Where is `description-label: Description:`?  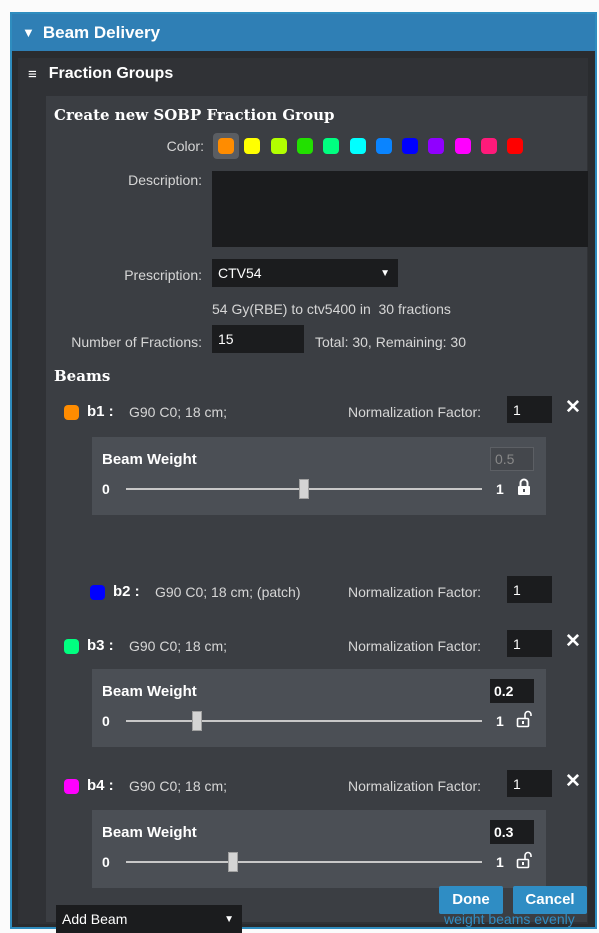 description-label: Description: is located at coordinates (165, 180).